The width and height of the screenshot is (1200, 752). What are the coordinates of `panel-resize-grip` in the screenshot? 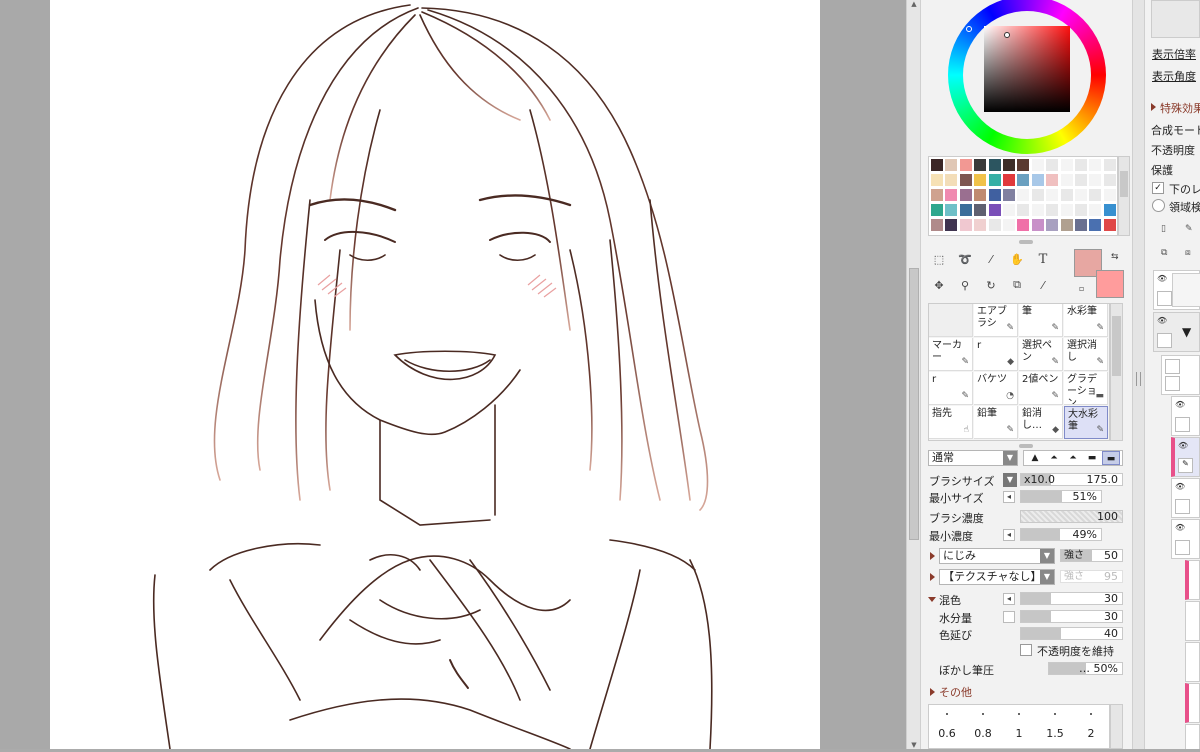 It's located at (1026, 242).